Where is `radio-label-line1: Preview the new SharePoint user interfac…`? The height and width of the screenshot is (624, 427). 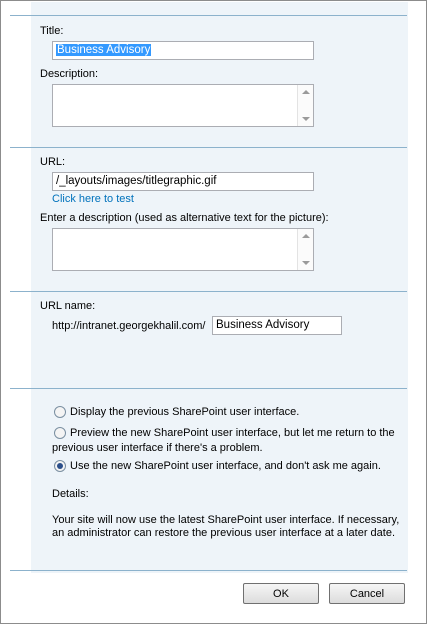
radio-label-line1: Preview the new SharePoint user interfac… is located at coordinates (232, 433).